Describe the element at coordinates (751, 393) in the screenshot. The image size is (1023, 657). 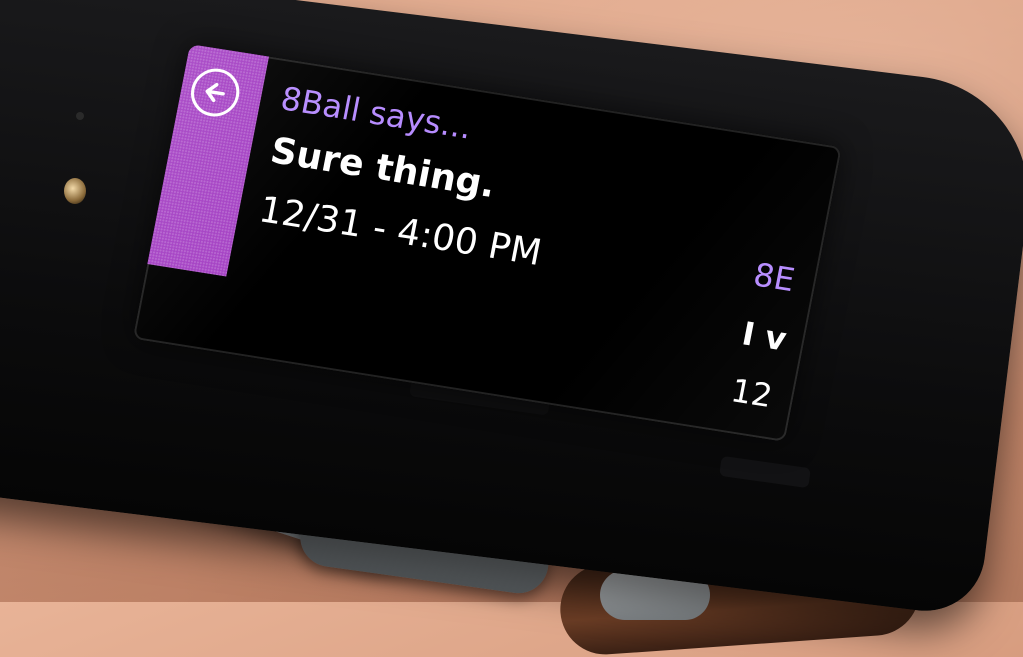
I see `peek-timestamp: 12` at that location.